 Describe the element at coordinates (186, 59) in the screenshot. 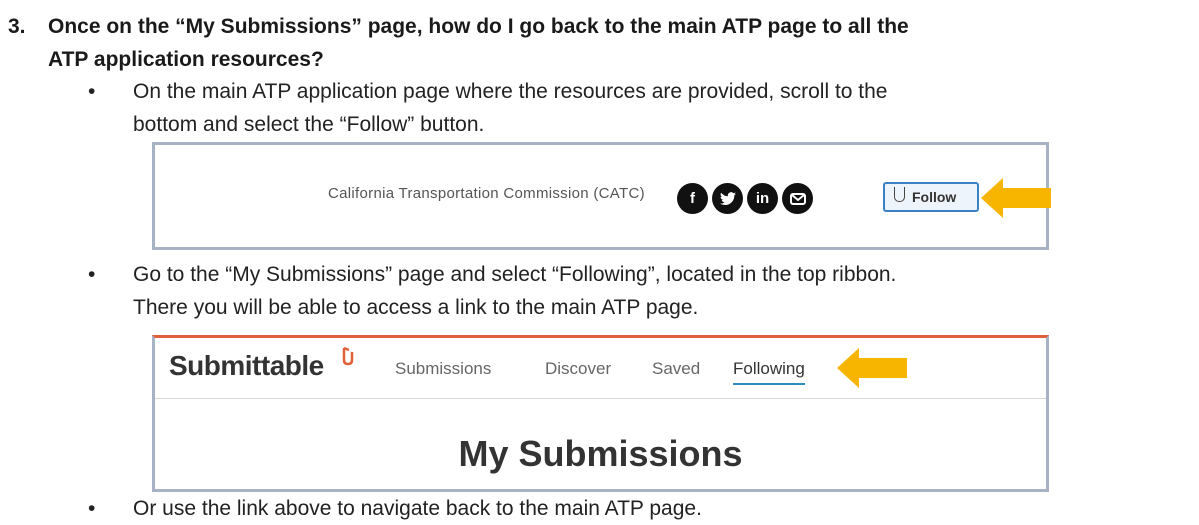

I see `question-line-2: ATP application resources?` at that location.